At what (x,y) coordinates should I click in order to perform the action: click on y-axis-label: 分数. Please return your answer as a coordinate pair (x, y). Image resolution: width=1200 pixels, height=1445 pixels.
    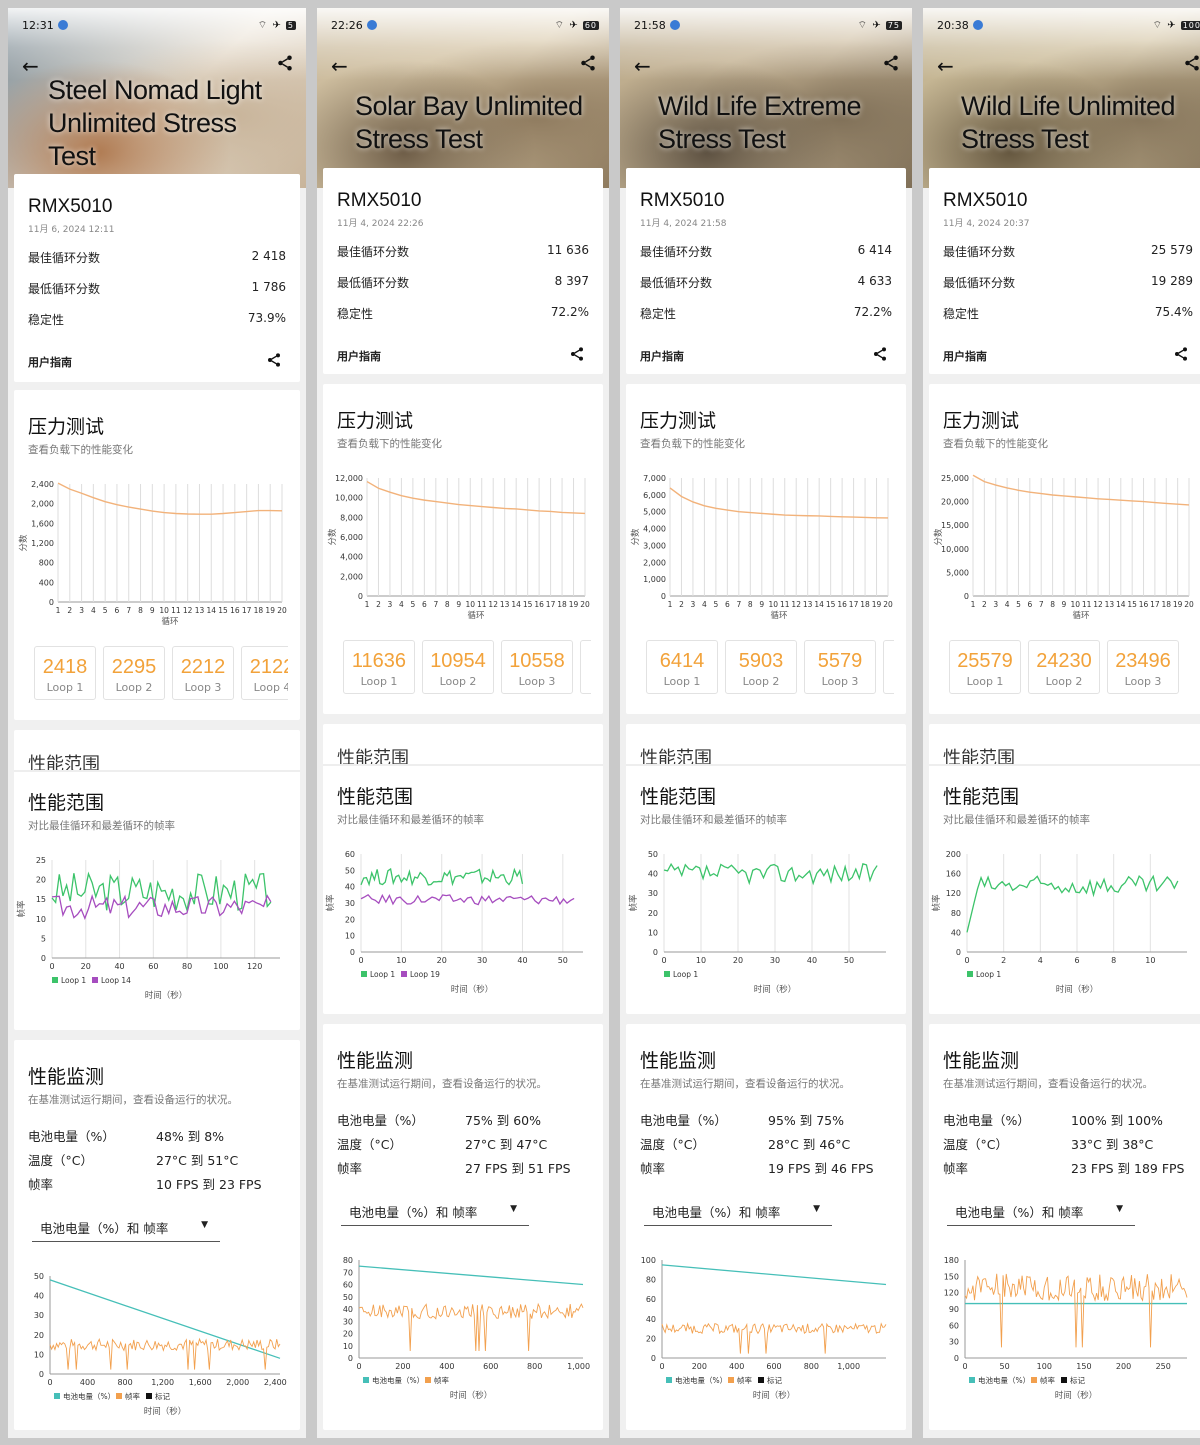
    Looking at the image, I should click on (938, 537).